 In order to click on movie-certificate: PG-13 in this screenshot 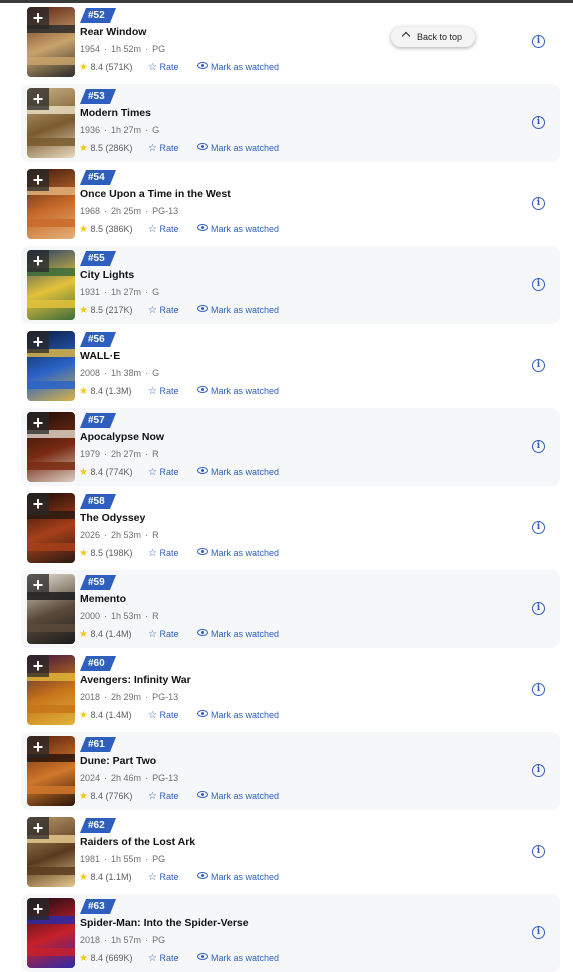, I will do `click(165, 697)`.